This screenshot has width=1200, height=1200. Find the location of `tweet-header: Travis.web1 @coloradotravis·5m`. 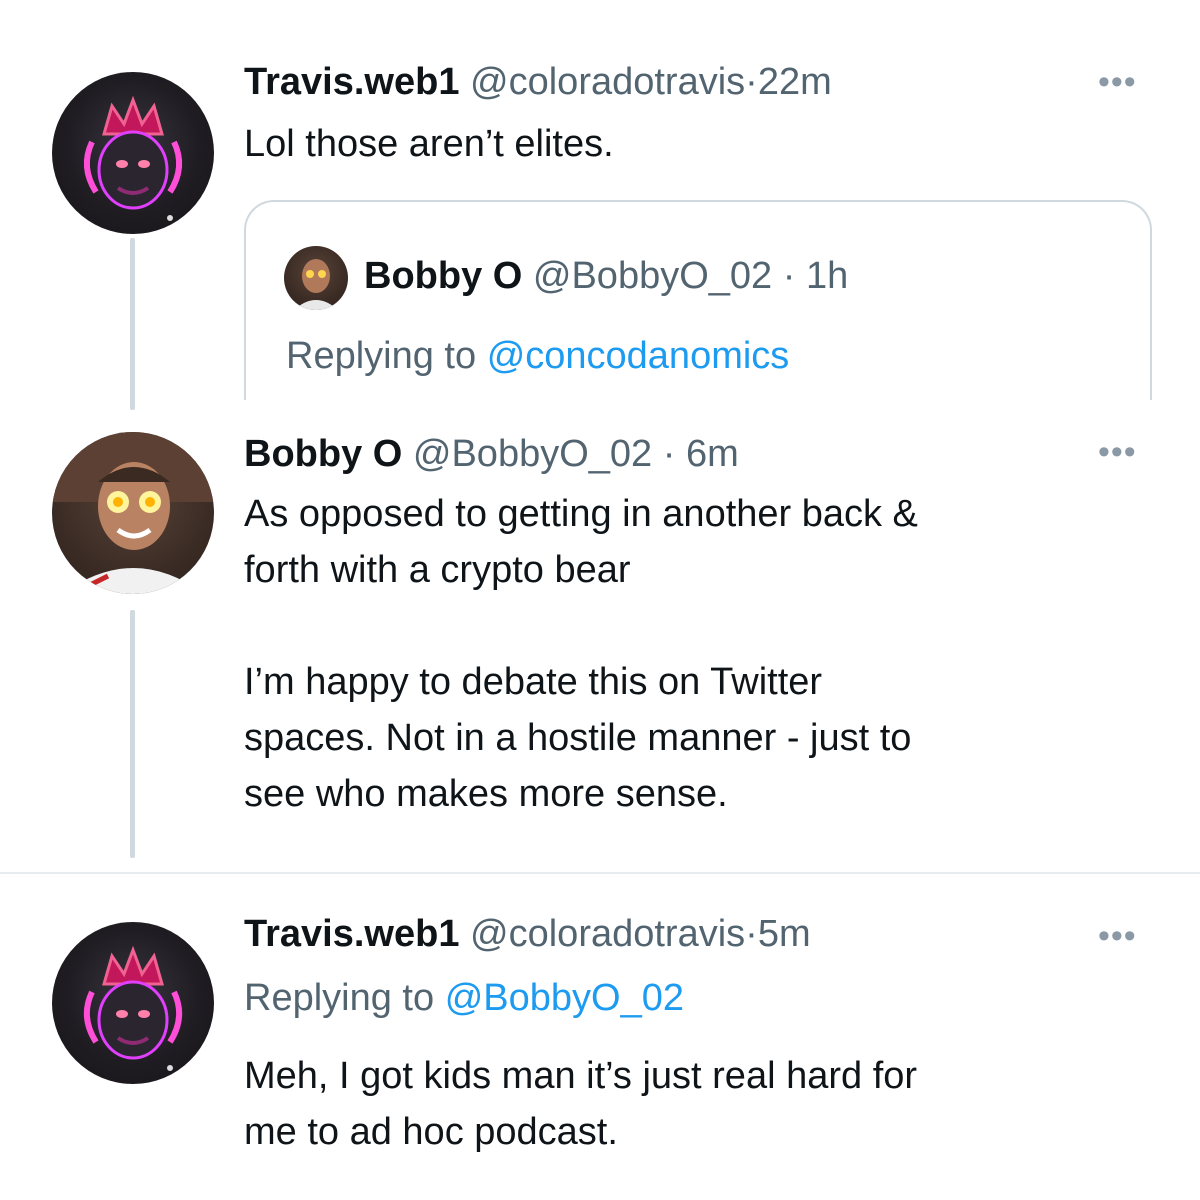

tweet-header: Travis.web1 @coloradotravis·5m is located at coordinates (527, 934).